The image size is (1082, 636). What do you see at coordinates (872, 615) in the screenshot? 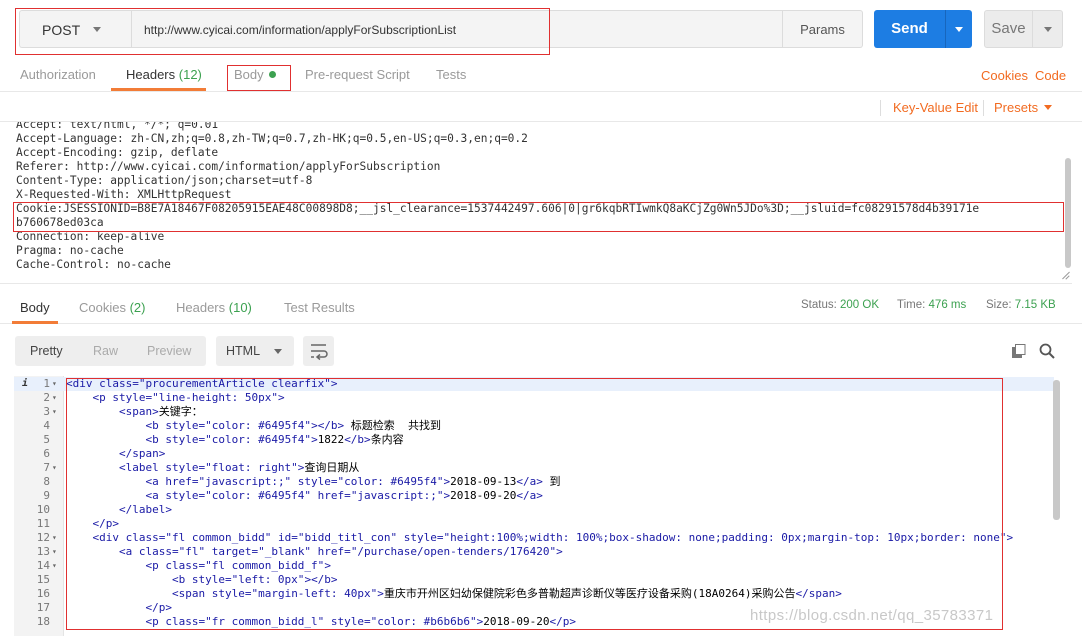
I see `watermark-text: https://blog.csdn.net/qq_35783371` at bounding box center [872, 615].